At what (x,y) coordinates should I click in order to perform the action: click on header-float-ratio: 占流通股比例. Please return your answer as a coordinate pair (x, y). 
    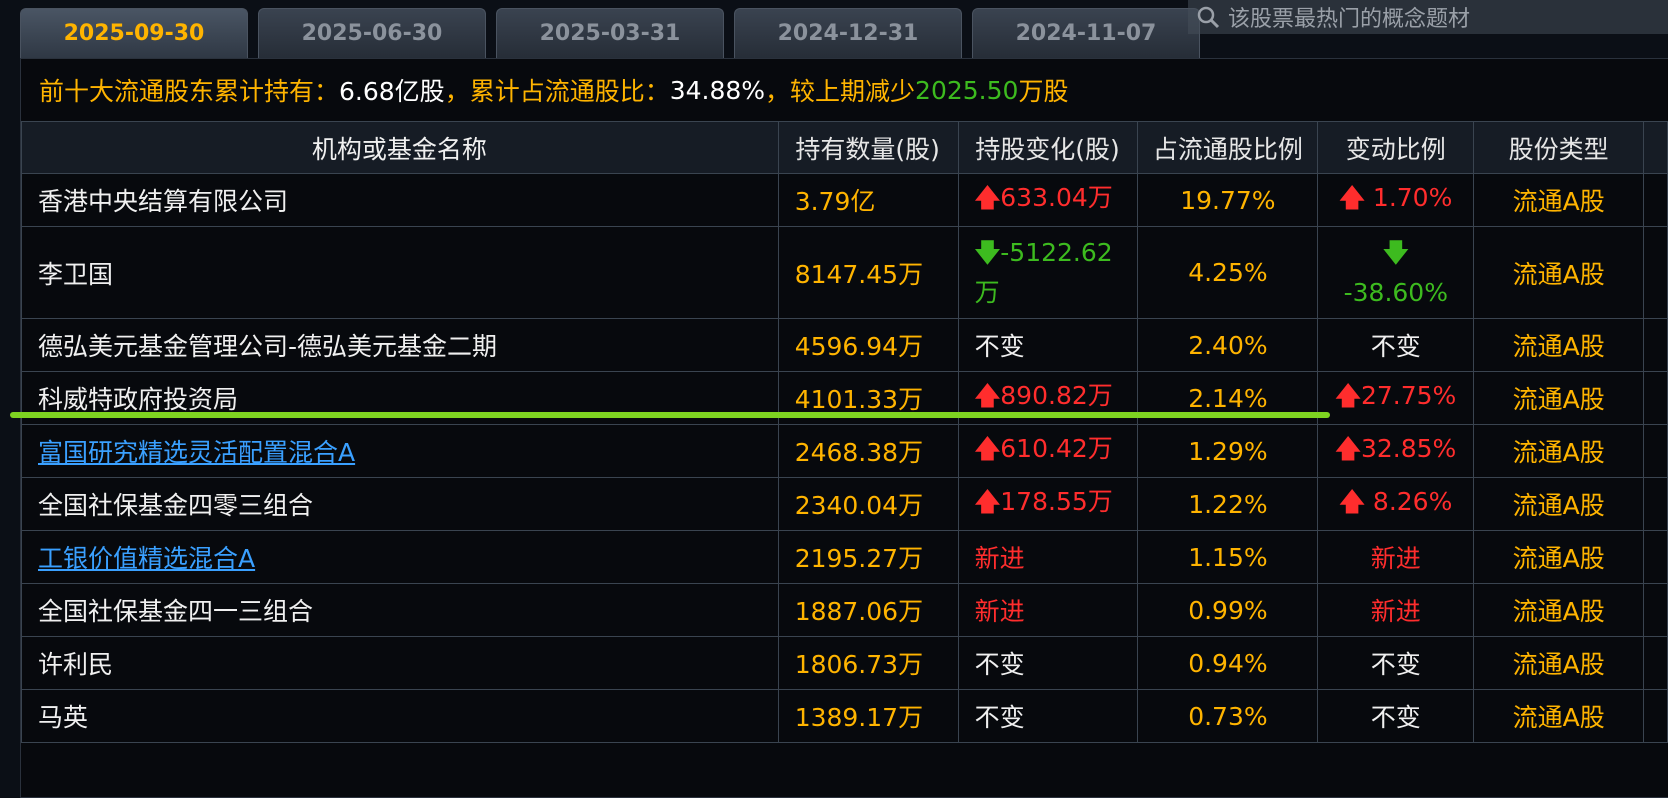
    Looking at the image, I should click on (1228, 147).